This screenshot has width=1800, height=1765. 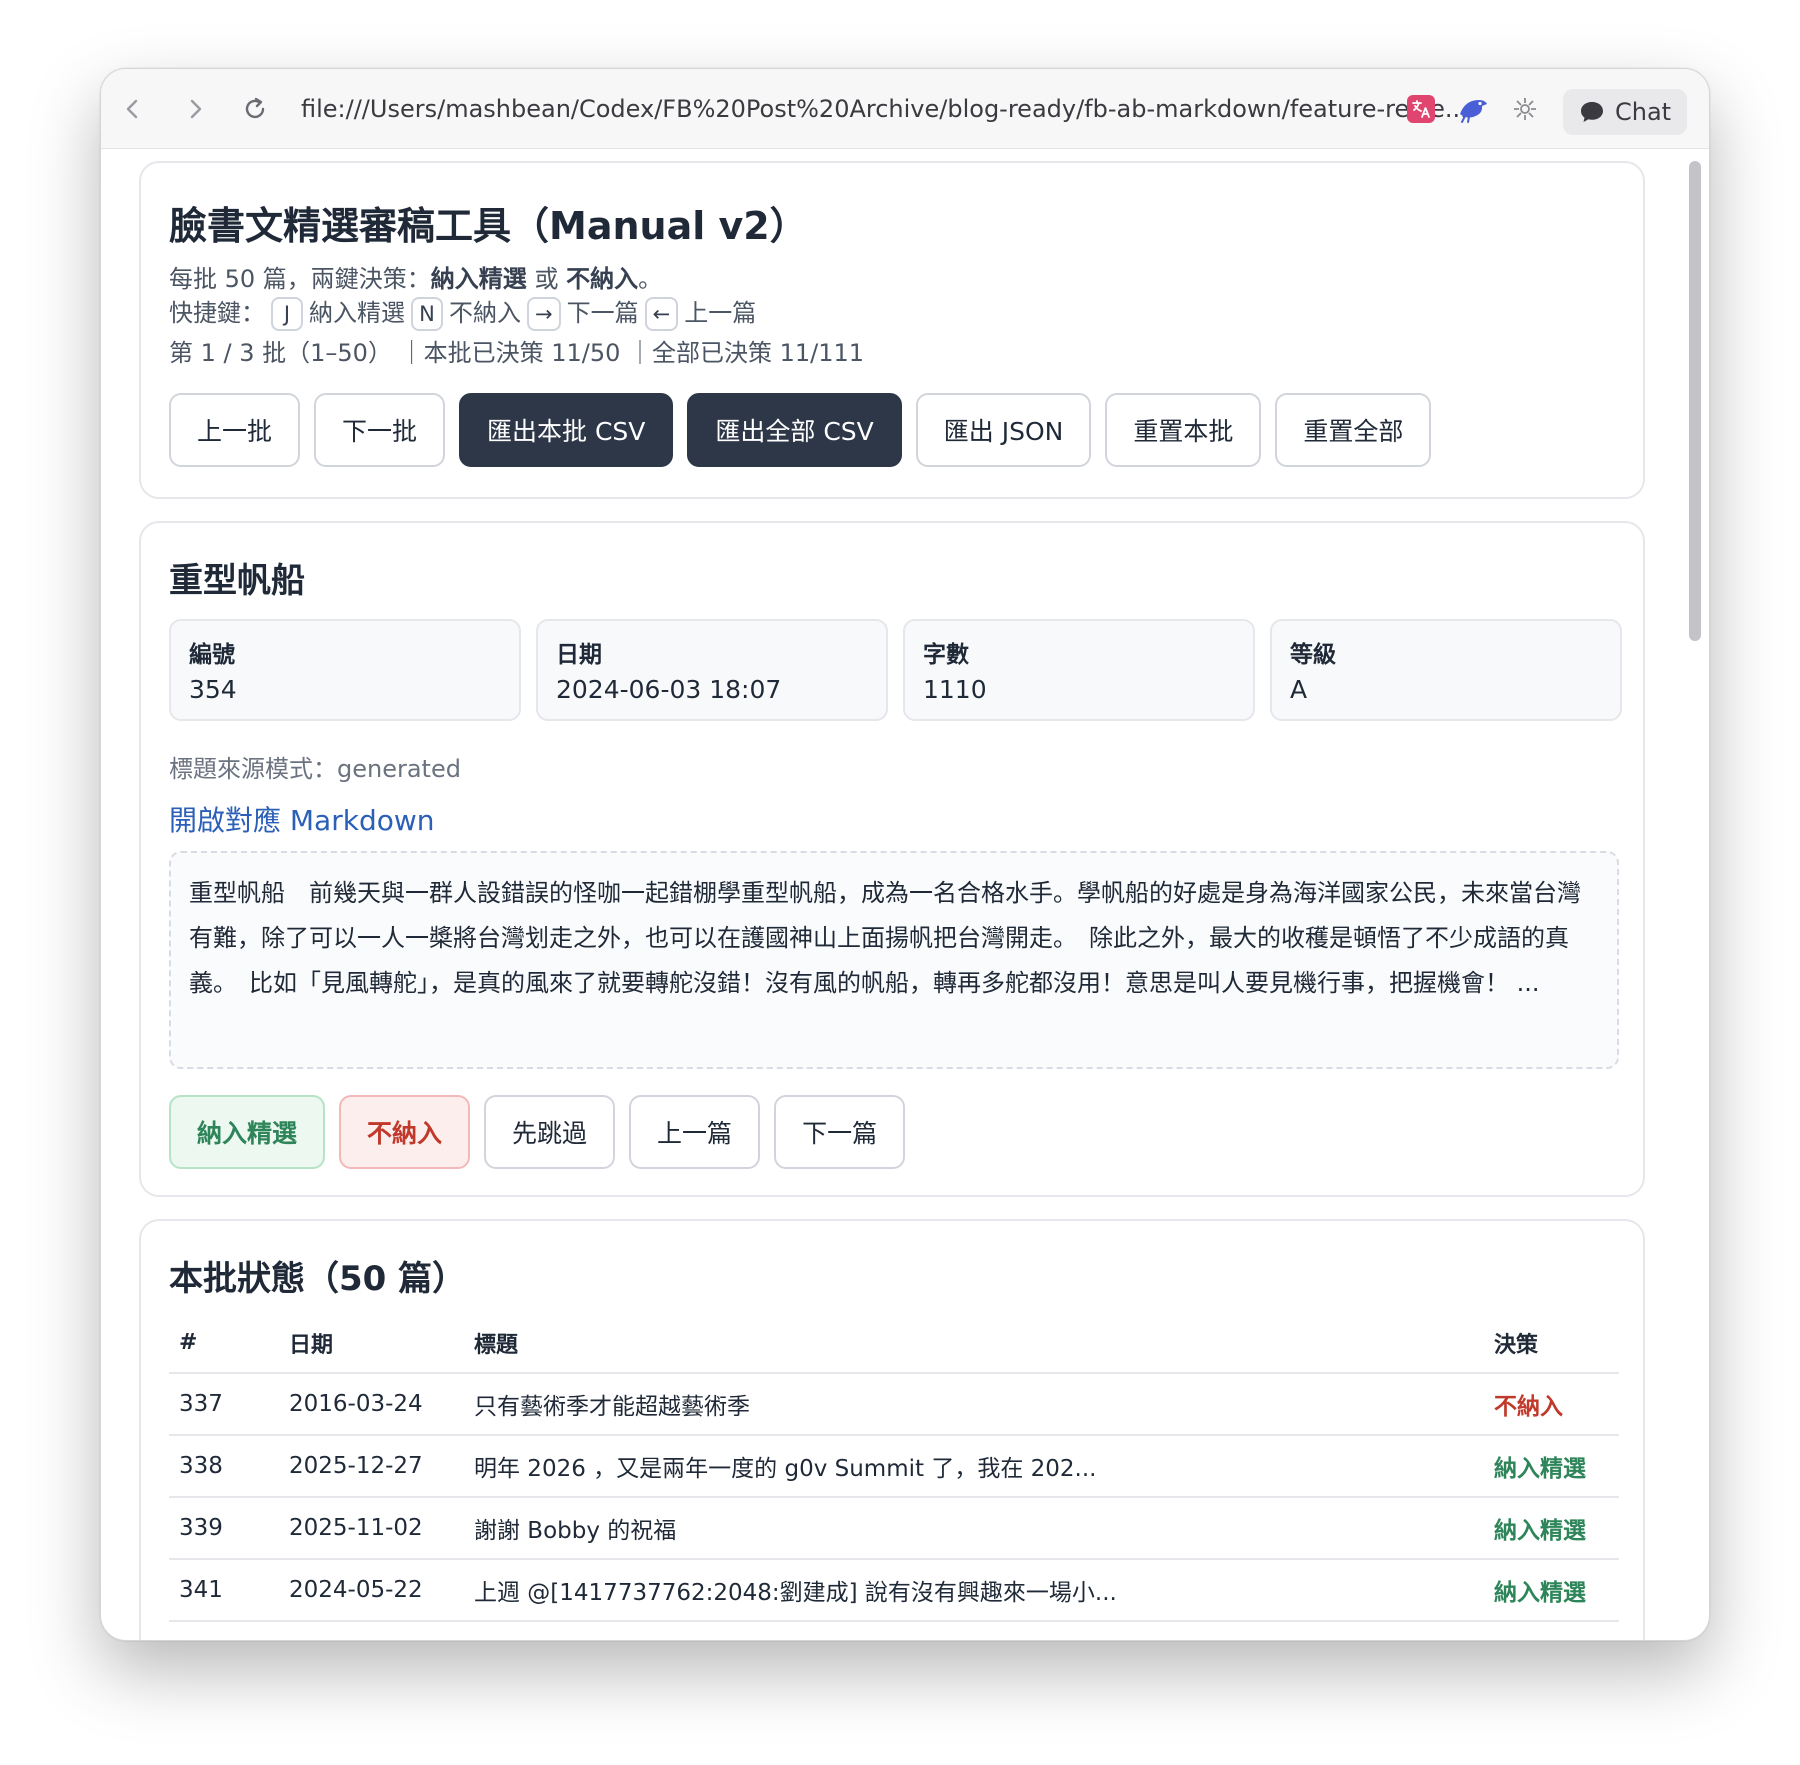 What do you see at coordinates (1695, 896) in the screenshot?
I see `scrollbar` at bounding box center [1695, 896].